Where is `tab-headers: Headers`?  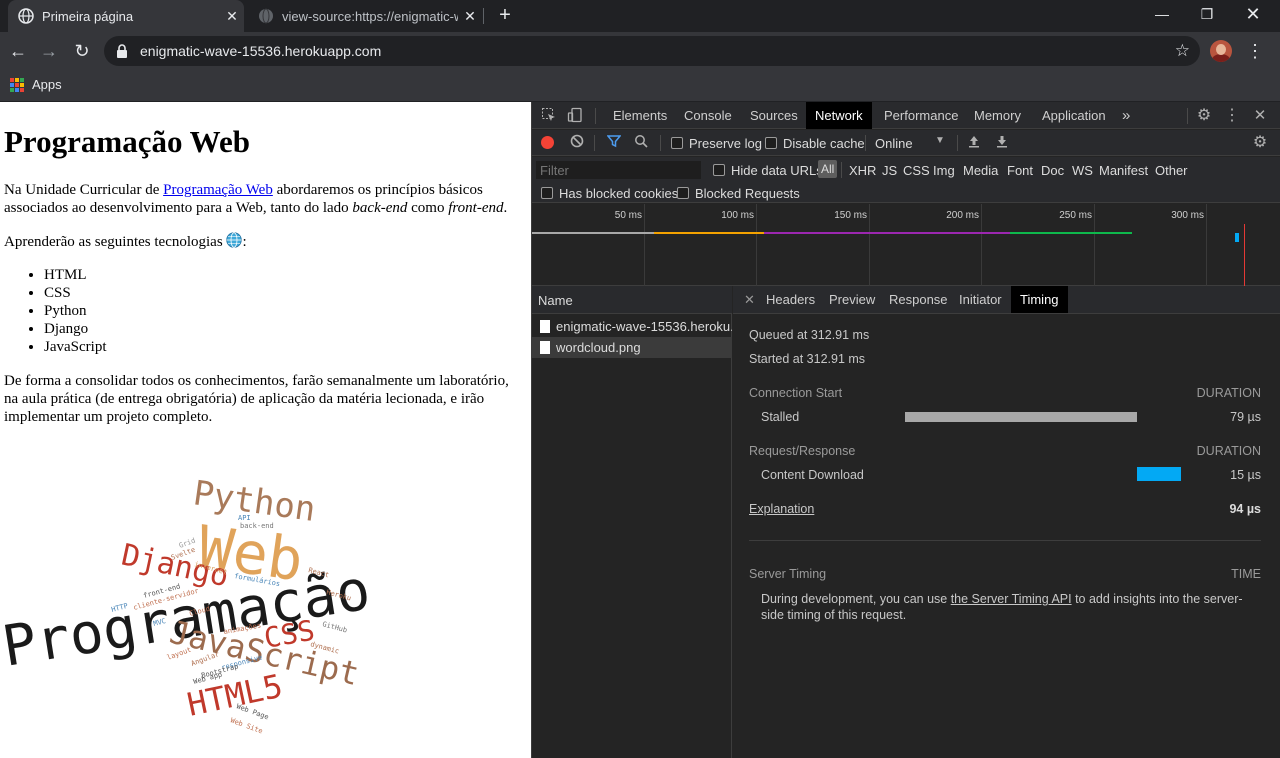
tab-headers: Headers is located at coordinates (790, 299).